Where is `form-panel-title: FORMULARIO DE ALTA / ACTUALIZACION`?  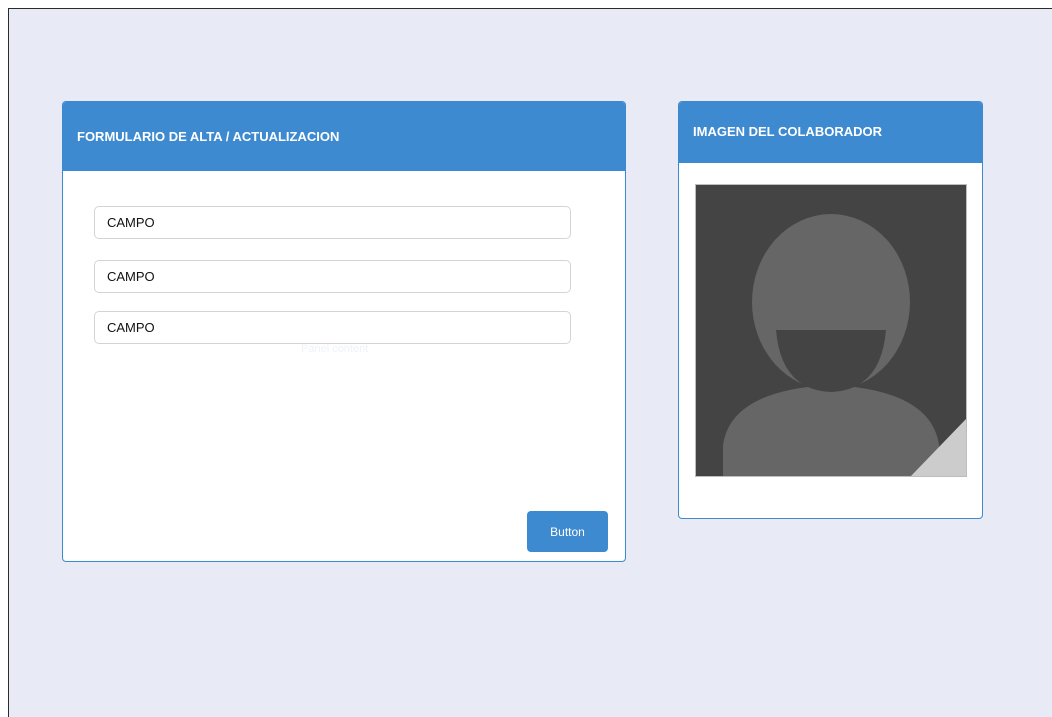
form-panel-title: FORMULARIO DE ALTA / ACTUALIZACION is located at coordinates (208, 136).